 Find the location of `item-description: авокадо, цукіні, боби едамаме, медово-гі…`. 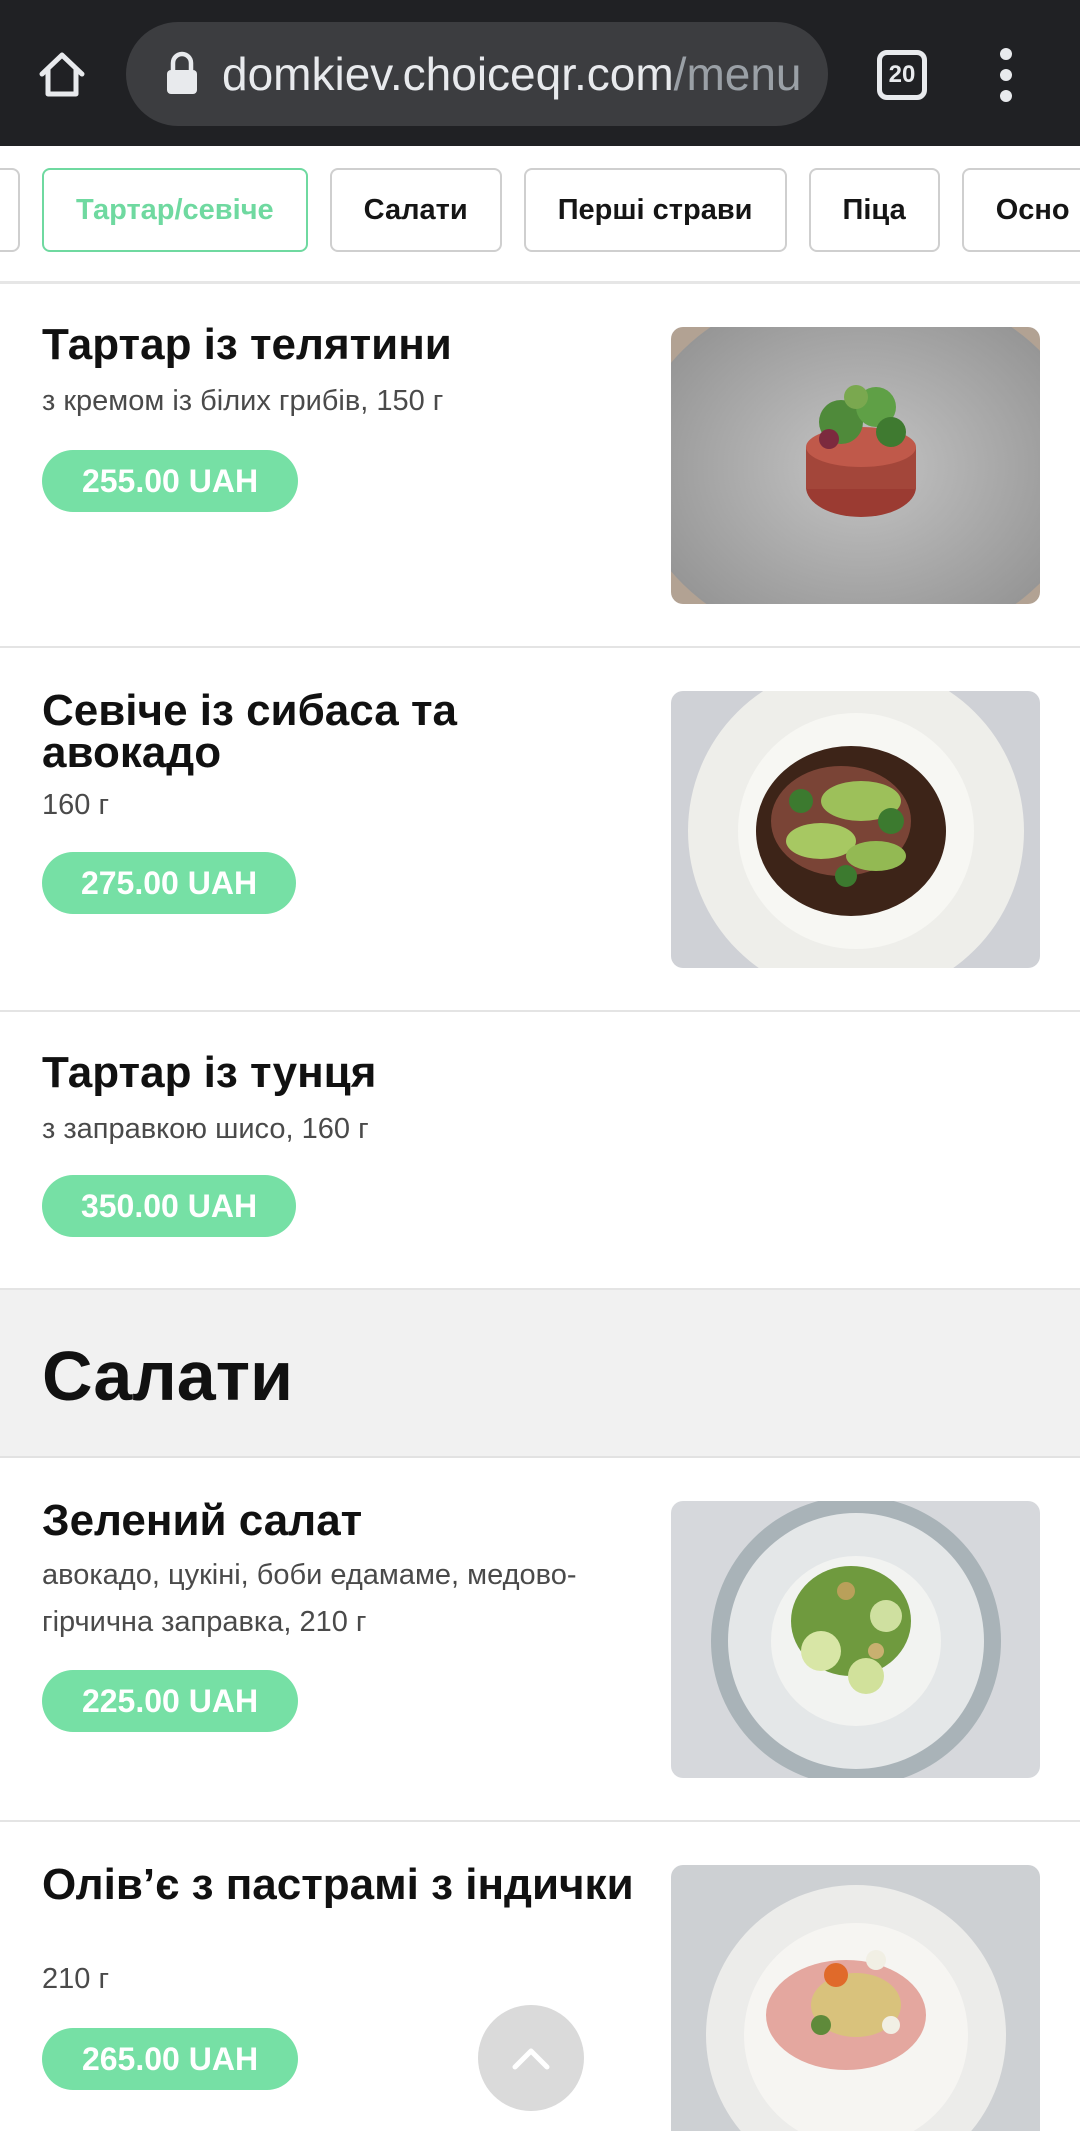

item-description: авокадо, цукіні, боби едамаме, медово-гі… is located at coordinates (309, 1598).